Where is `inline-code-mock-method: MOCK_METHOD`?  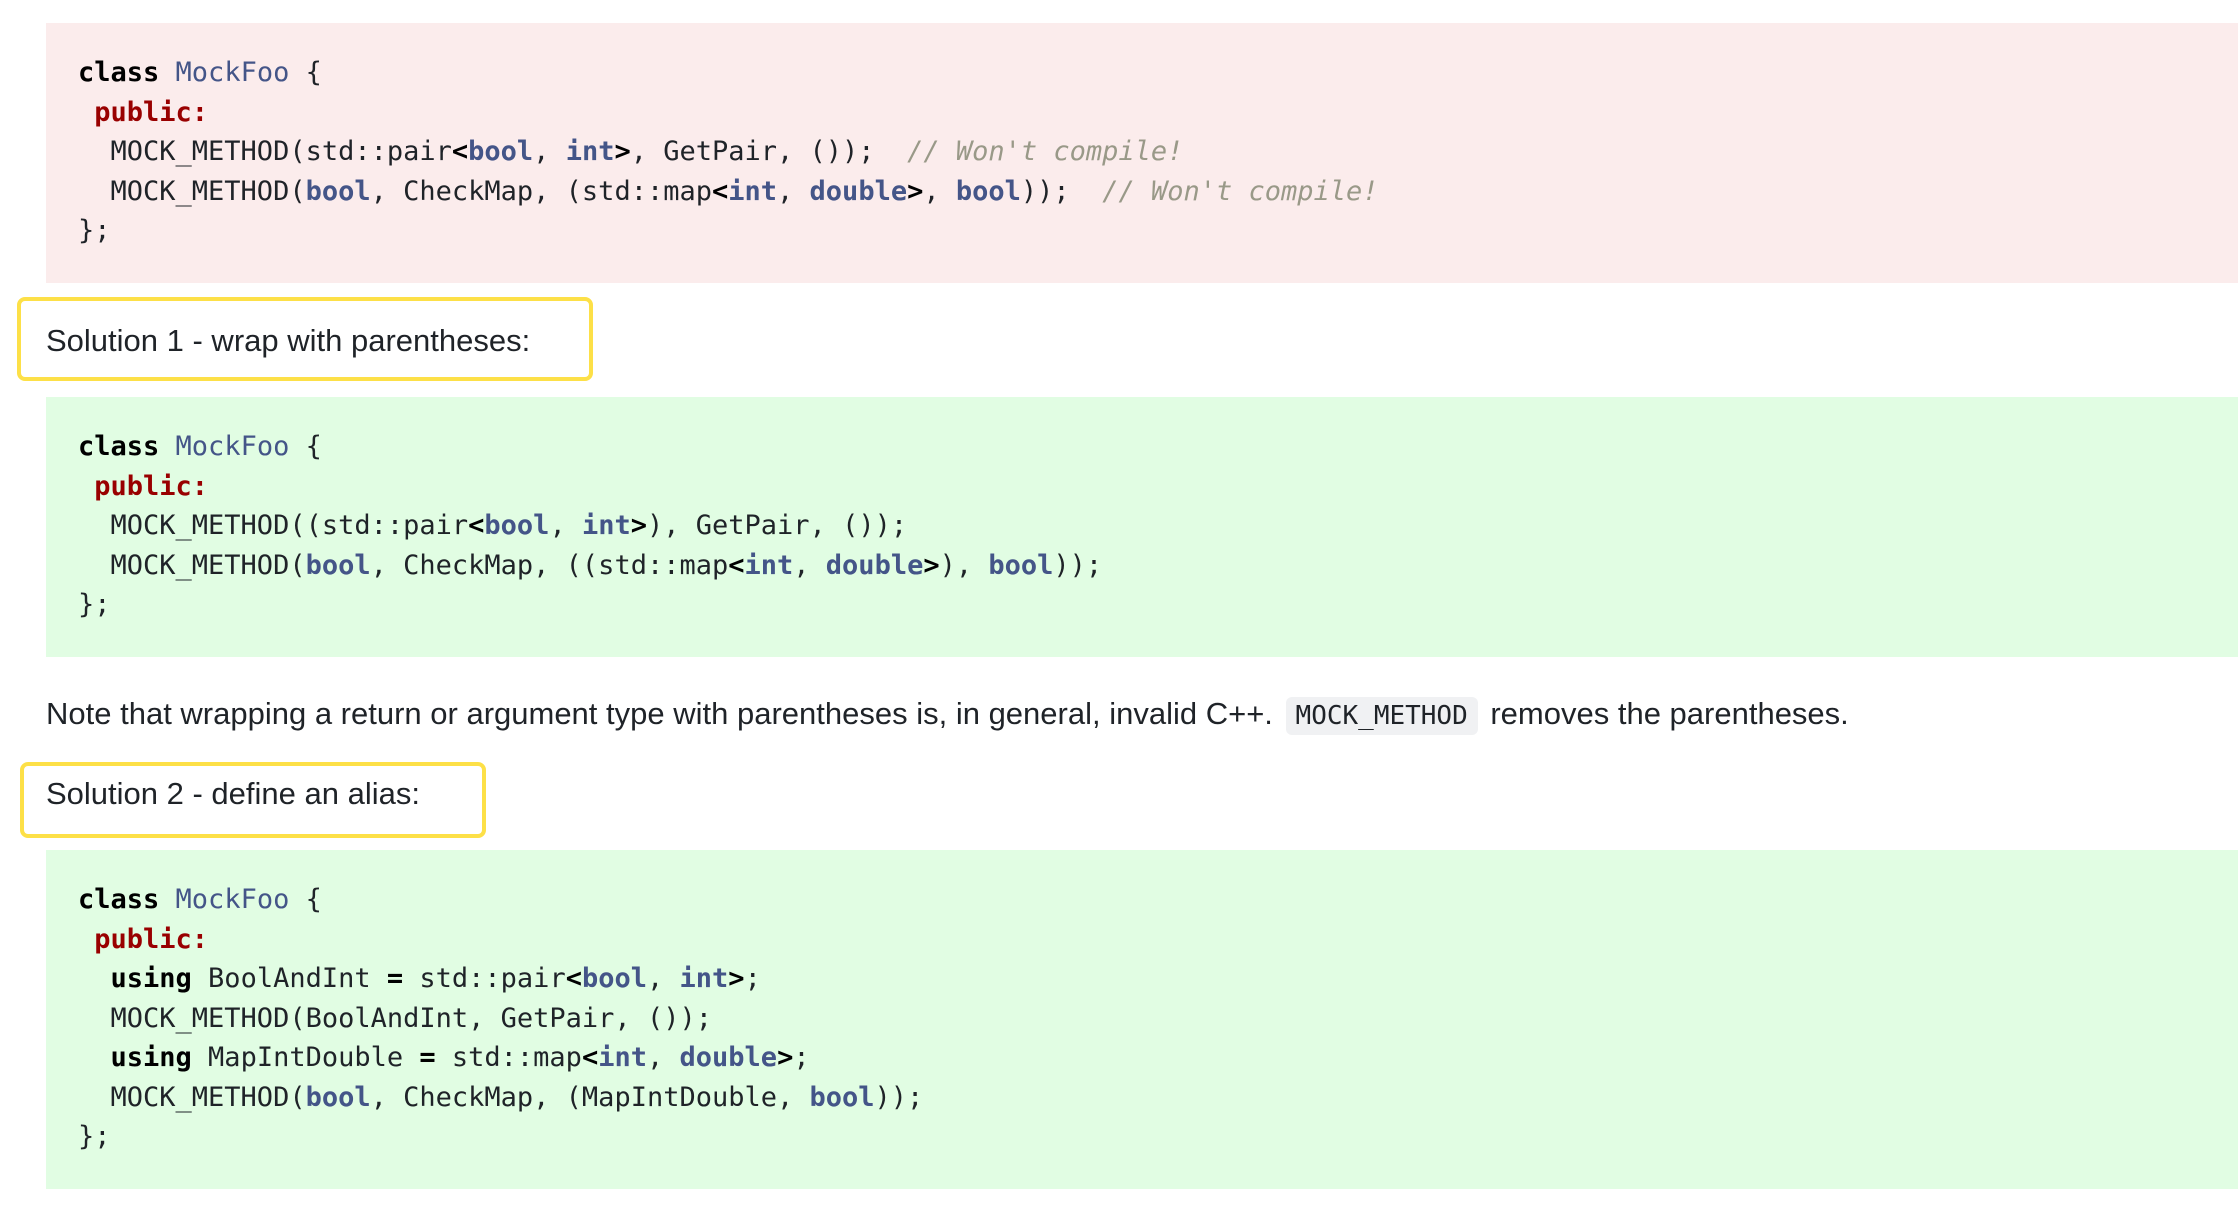
inline-code-mock-method: MOCK_METHOD is located at coordinates (1381, 716).